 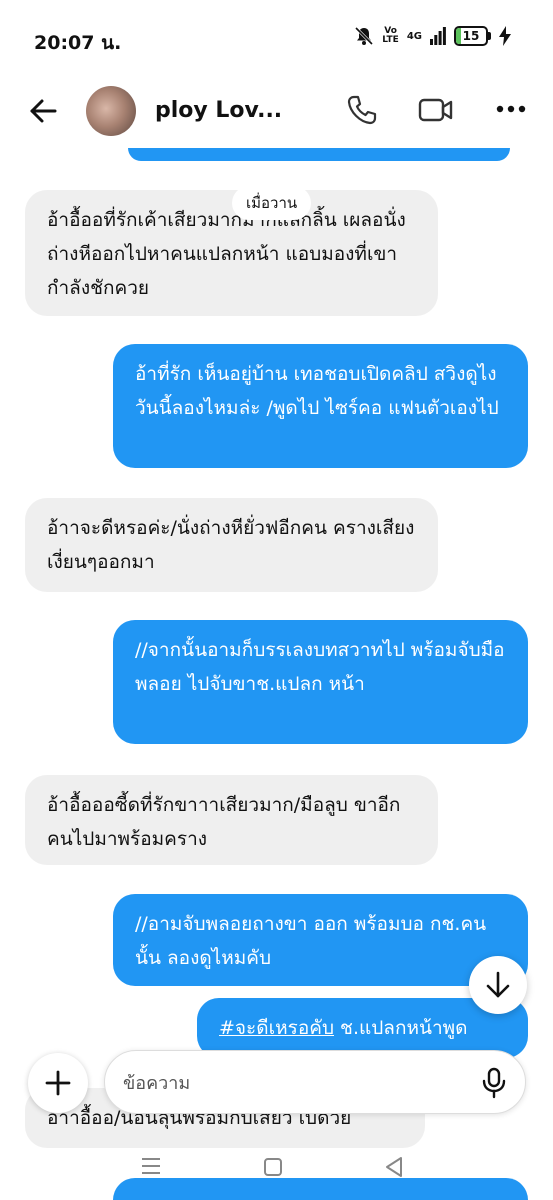 I want to click on phone-call-icon, so click(x=362, y=110).